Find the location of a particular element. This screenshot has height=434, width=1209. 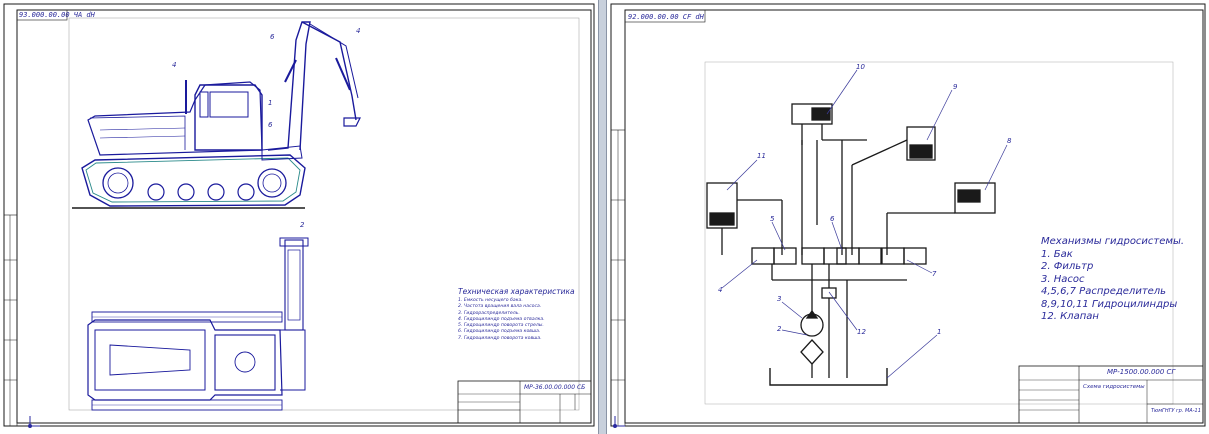

callout: 10 is located at coordinates (860, 67).